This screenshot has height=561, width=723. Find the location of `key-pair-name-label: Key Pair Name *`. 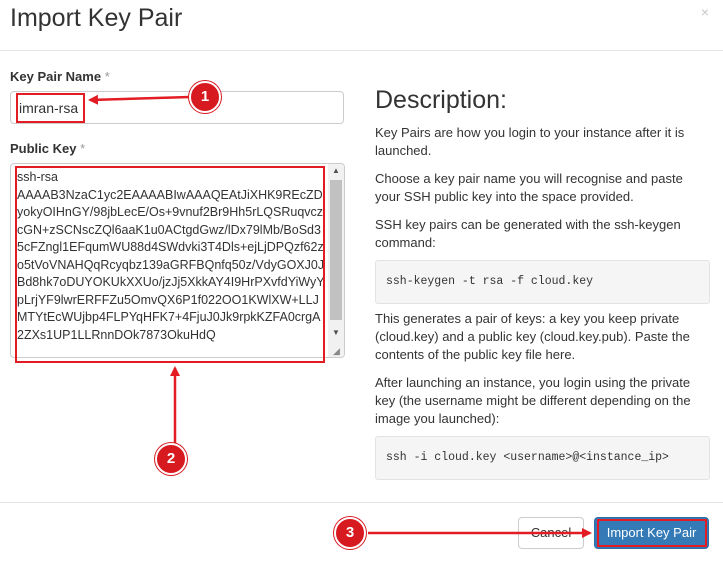

key-pair-name-label: Key Pair Name * is located at coordinates (60, 76).